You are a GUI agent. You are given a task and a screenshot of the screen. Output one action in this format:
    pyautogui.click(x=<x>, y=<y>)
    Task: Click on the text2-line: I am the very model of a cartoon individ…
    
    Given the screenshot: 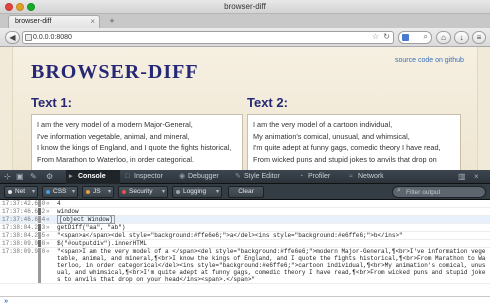 What is the action you would take?
    pyautogui.click(x=323, y=124)
    